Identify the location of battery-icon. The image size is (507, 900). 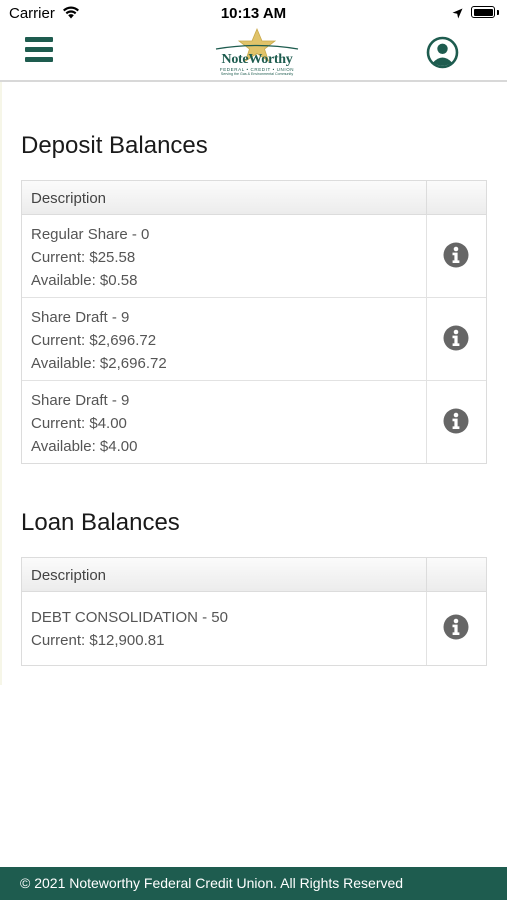
(483, 12).